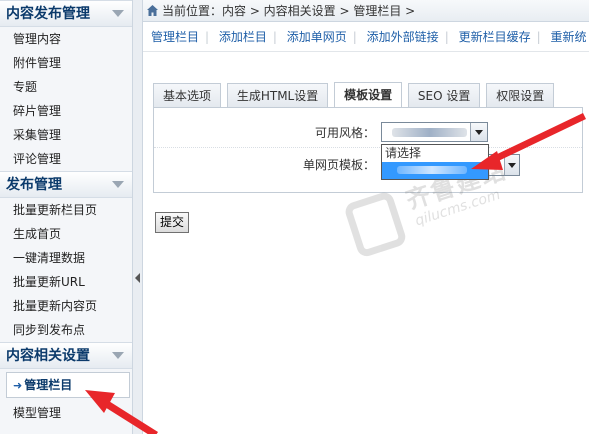  Describe the element at coordinates (66, 330) in the screenshot. I see `sidebar-item-sync-publish: 同步到发布点` at that location.